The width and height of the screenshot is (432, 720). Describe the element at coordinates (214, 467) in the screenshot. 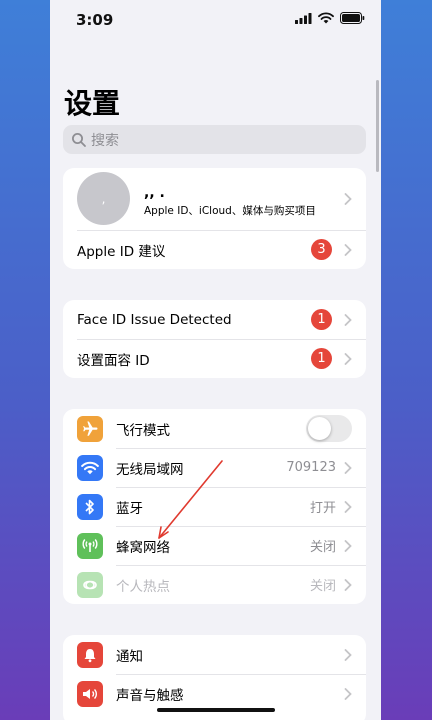

I see `wifi-row: 无线局域网 709123` at that location.